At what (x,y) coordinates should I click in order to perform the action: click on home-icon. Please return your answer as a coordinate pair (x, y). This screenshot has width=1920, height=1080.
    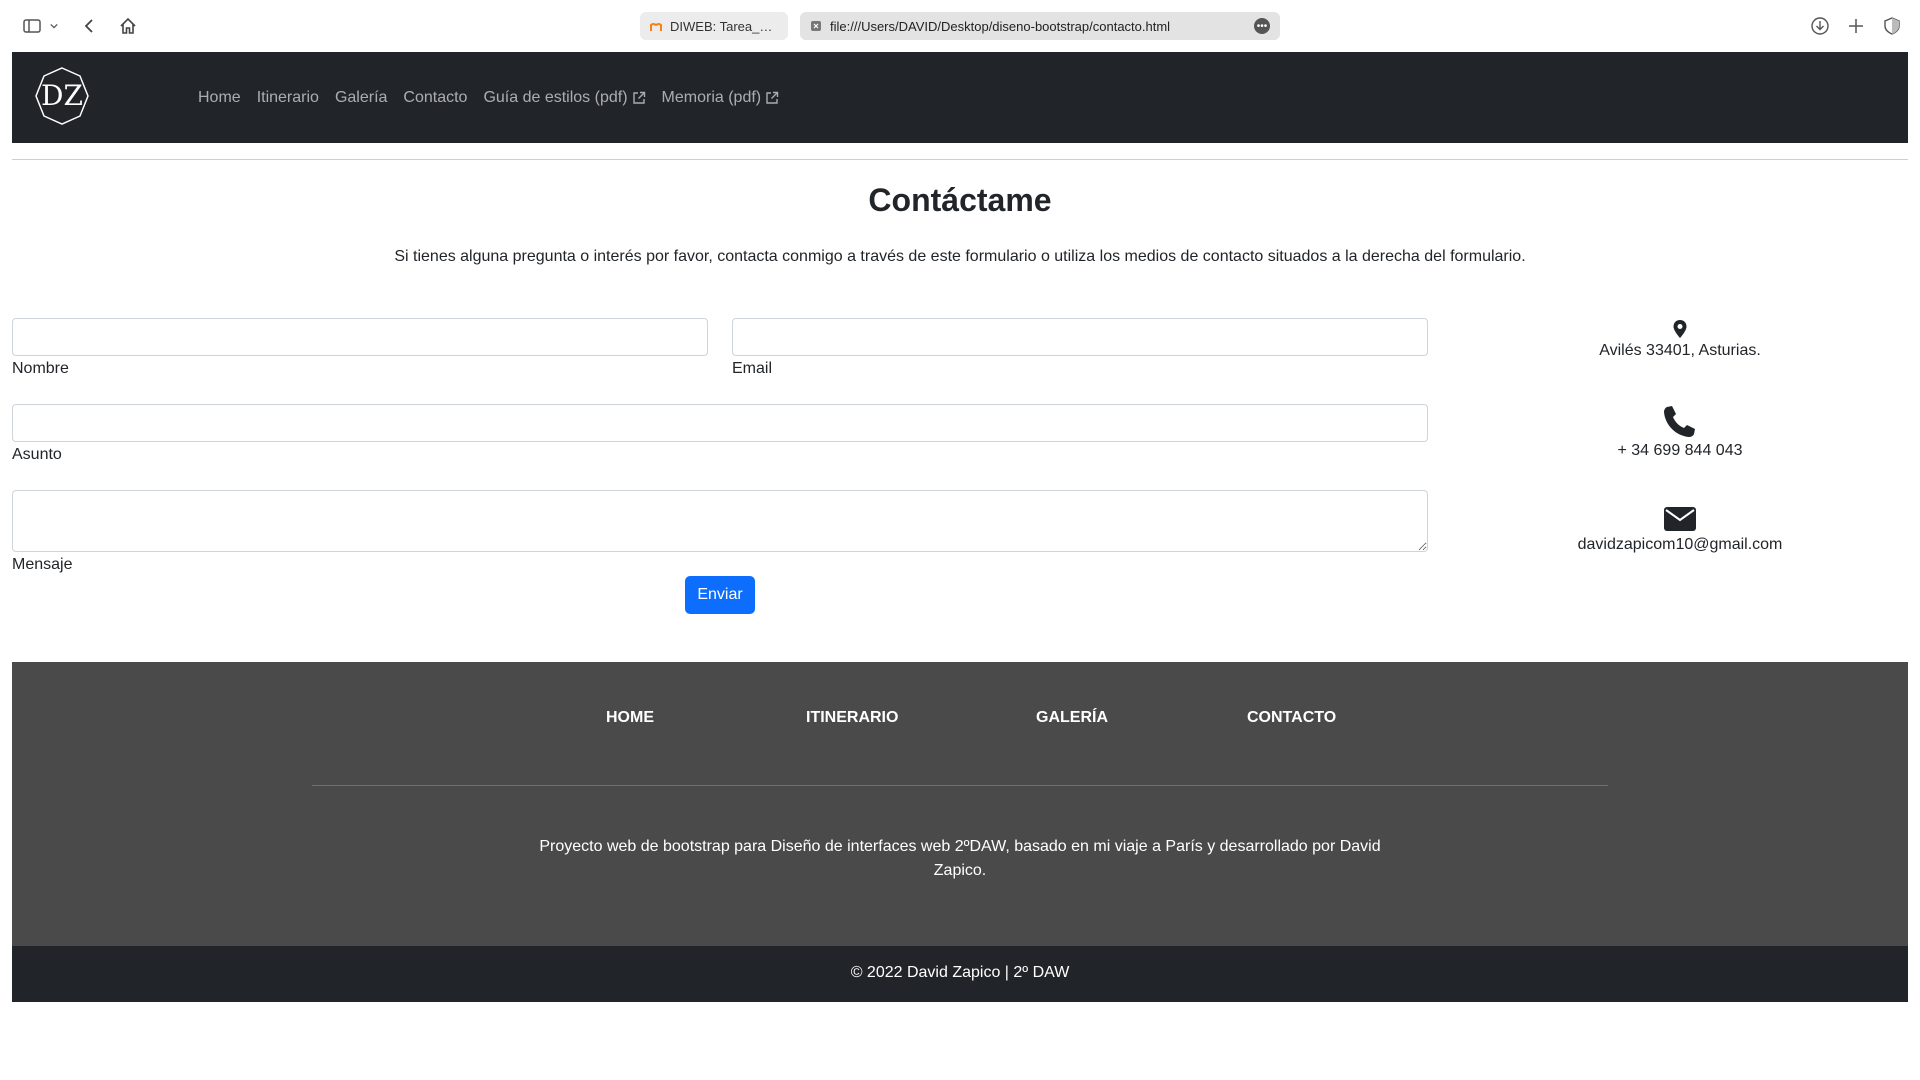
    Looking at the image, I should click on (128, 26).